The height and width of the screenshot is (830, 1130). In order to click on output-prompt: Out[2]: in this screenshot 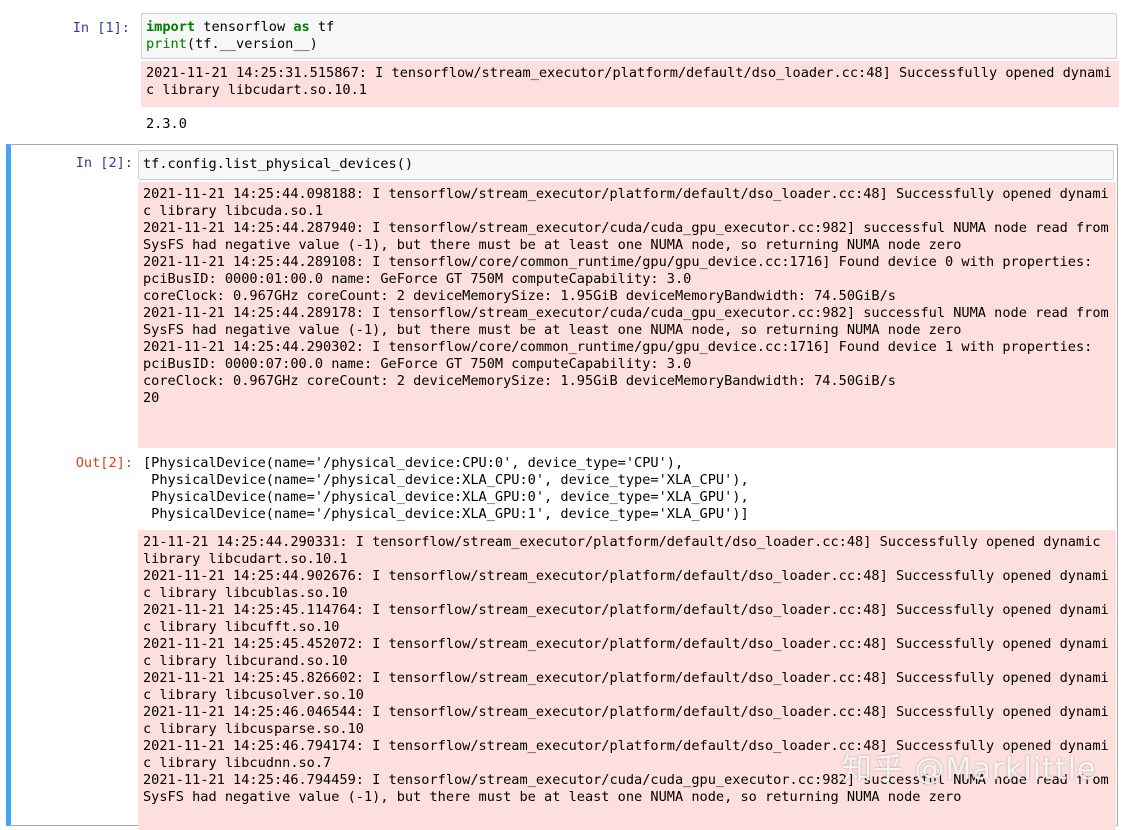, I will do `click(104, 463)`.